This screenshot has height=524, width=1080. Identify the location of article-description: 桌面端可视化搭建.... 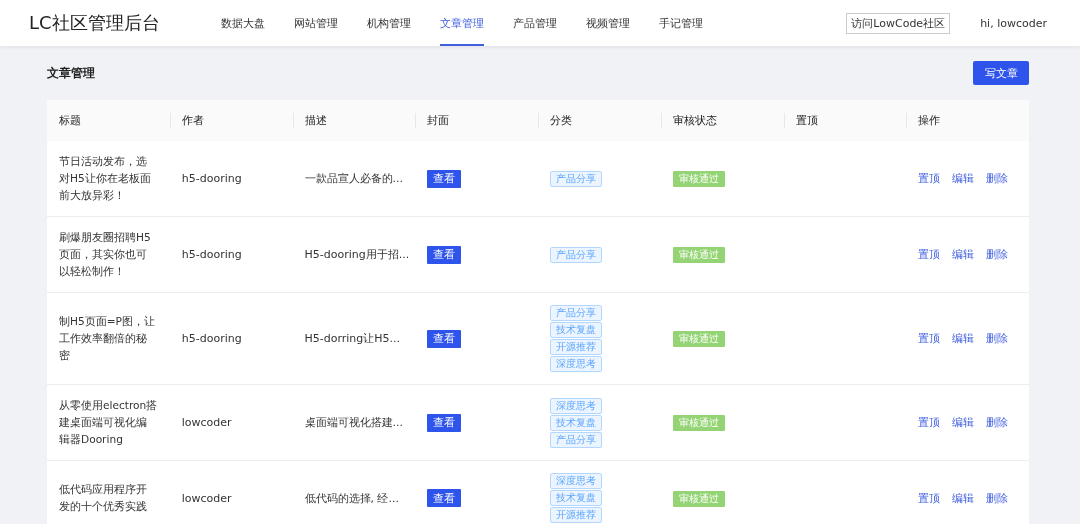
(353, 422).